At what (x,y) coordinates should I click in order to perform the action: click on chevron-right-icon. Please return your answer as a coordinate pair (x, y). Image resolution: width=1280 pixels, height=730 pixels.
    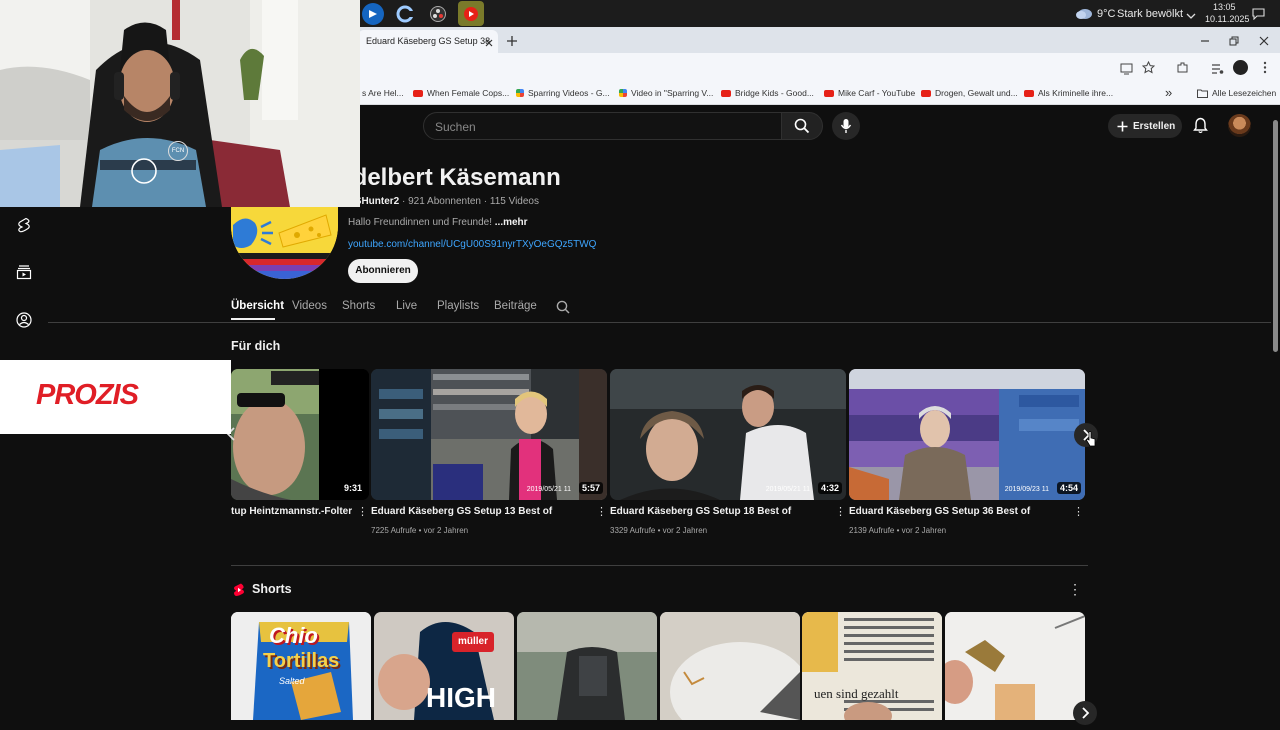
    Looking at the image, I should click on (1086, 713).